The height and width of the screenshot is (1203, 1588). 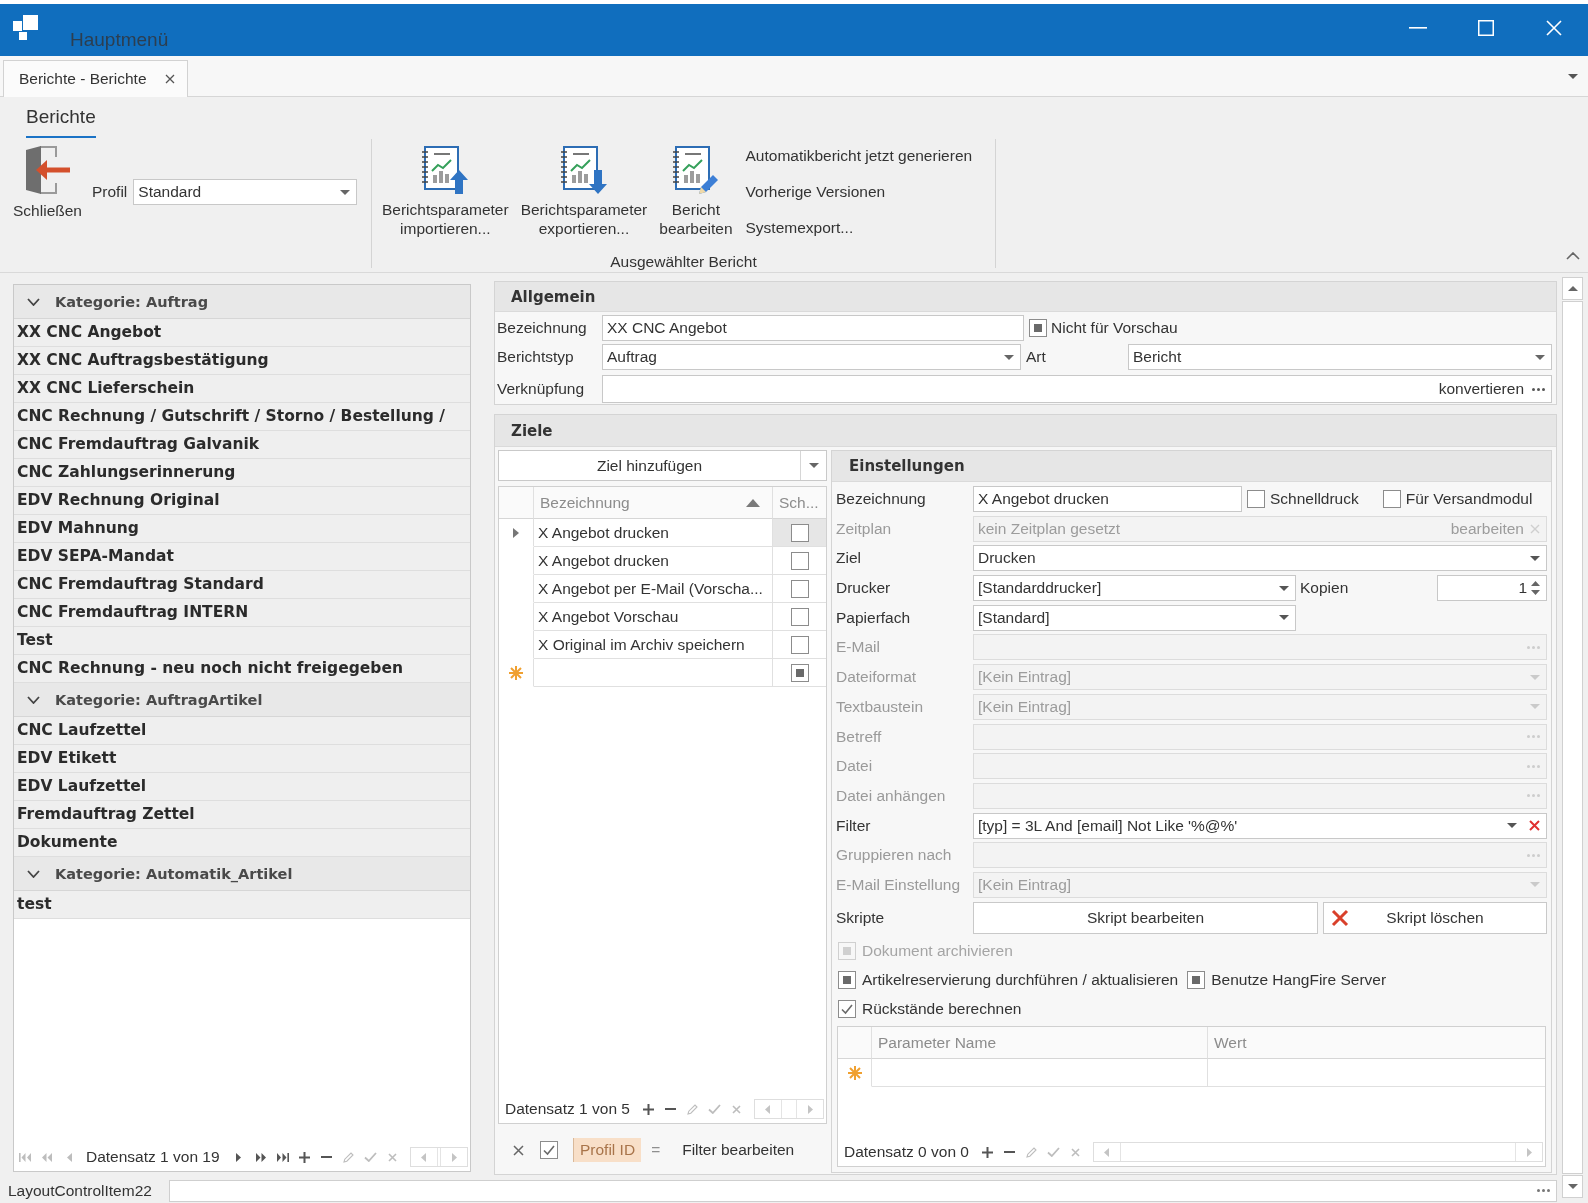 I want to click on list-item: CNC Rechnung - neu noch nicht freigegeben, so click(x=242, y=669).